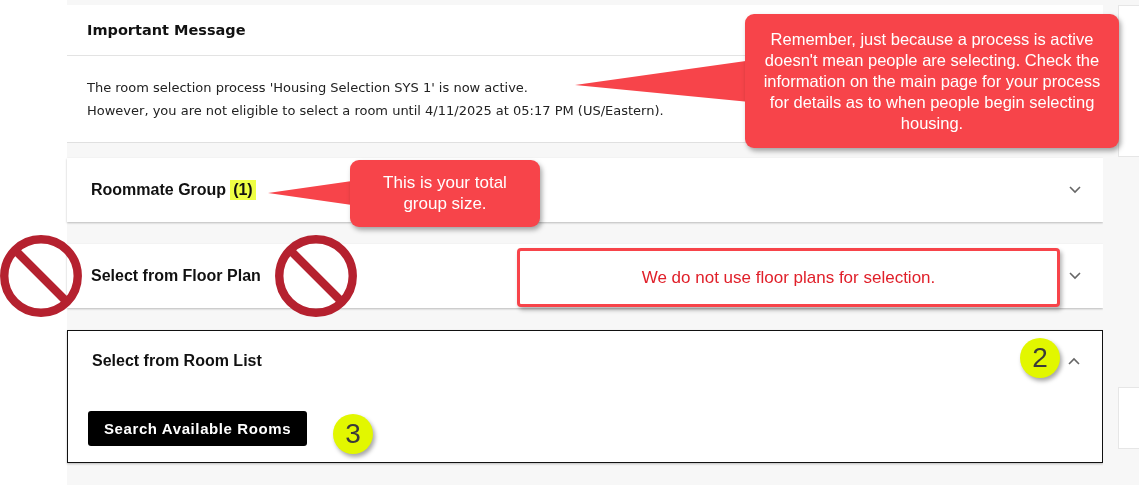 The image size is (1139, 485). What do you see at coordinates (1074, 361) in the screenshot?
I see `chevron-up-icon` at bounding box center [1074, 361].